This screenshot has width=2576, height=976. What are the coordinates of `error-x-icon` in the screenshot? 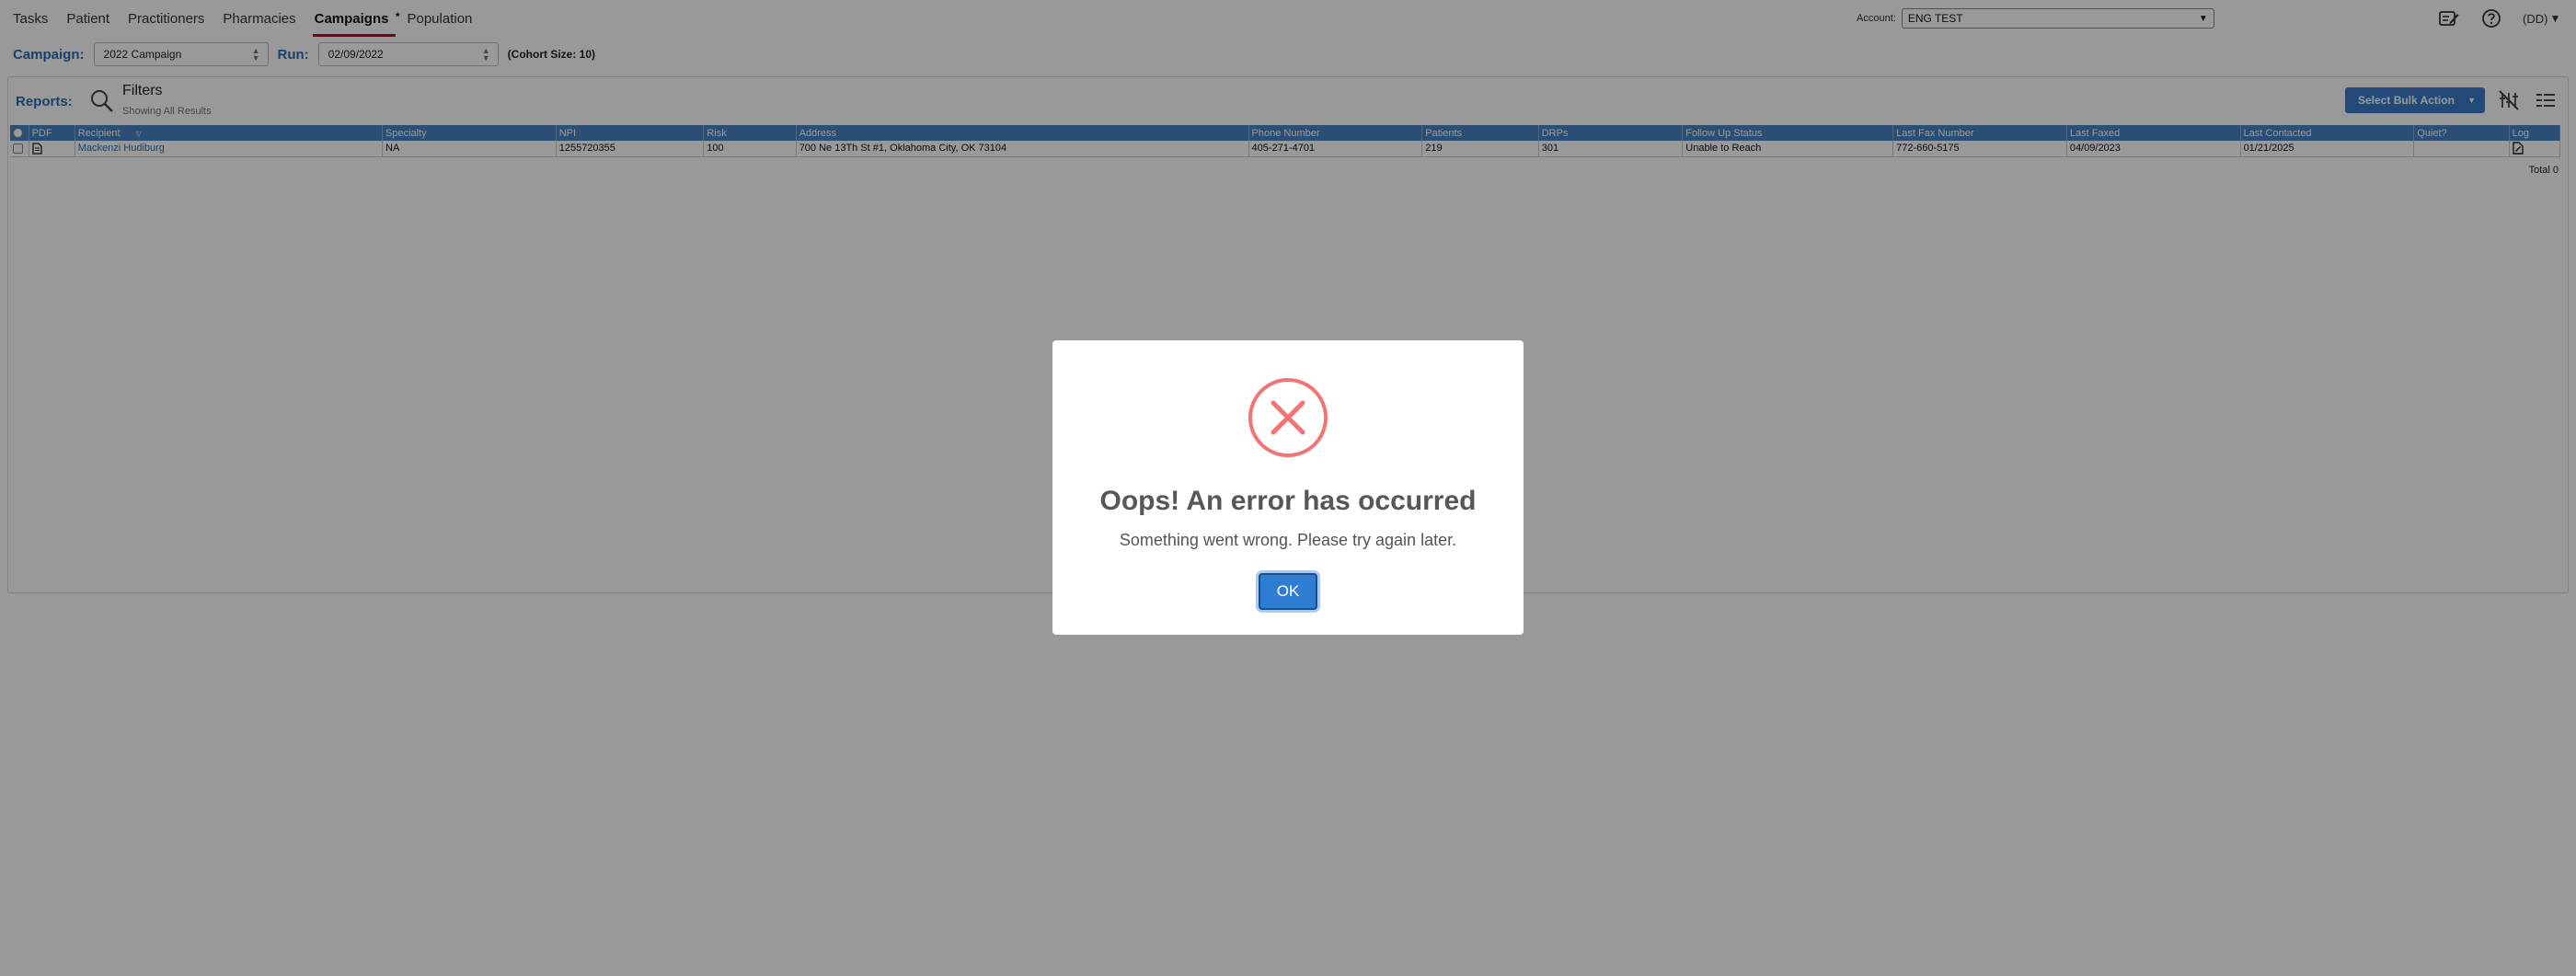 It's located at (1288, 417).